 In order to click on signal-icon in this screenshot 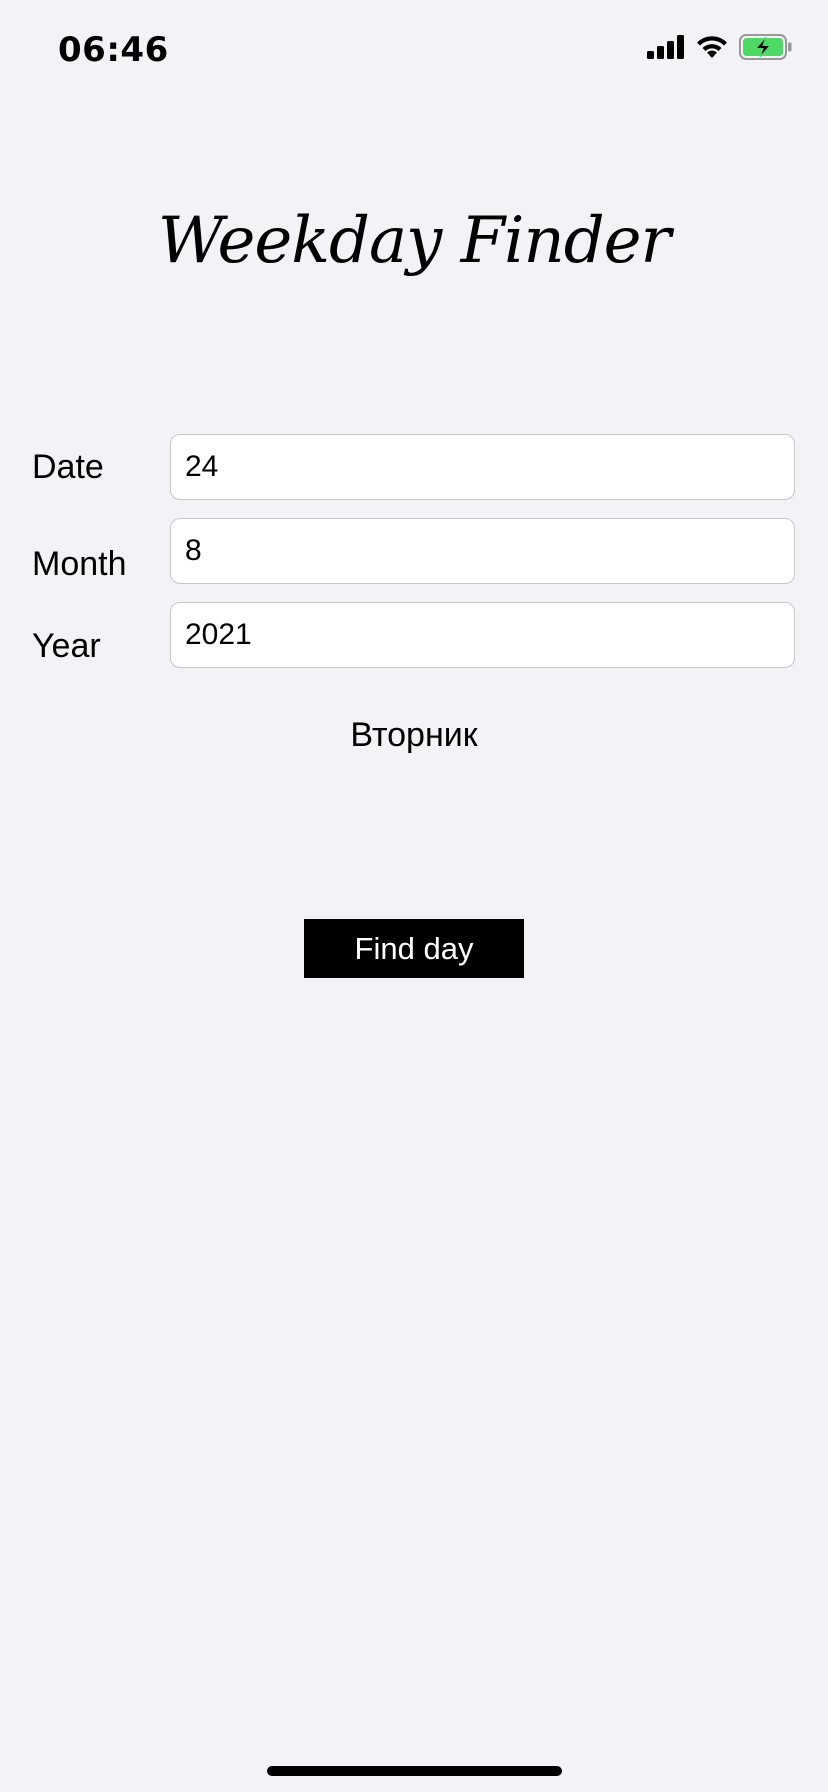, I will do `click(665, 47)`.